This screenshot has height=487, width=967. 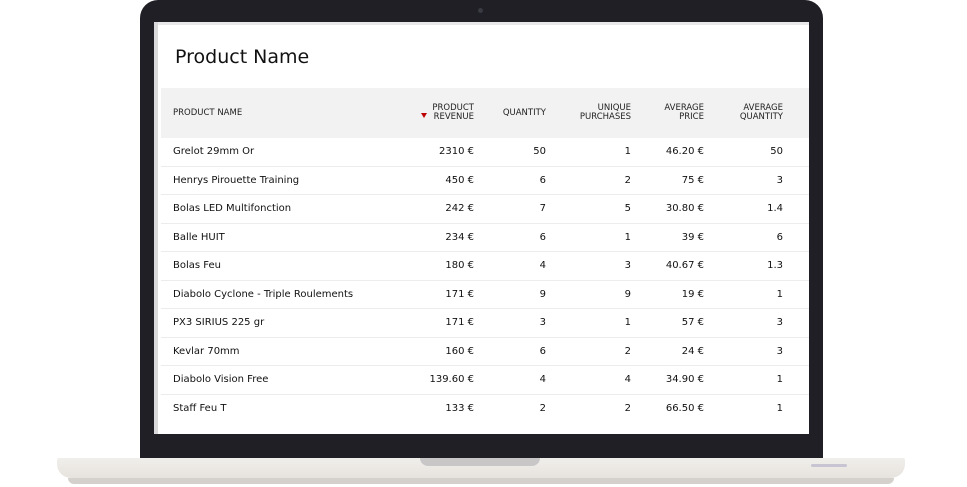 What do you see at coordinates (436, 180) in the screenshot?
I see `product-revenue-cell: 450 €` at bounding box center [436, 180].